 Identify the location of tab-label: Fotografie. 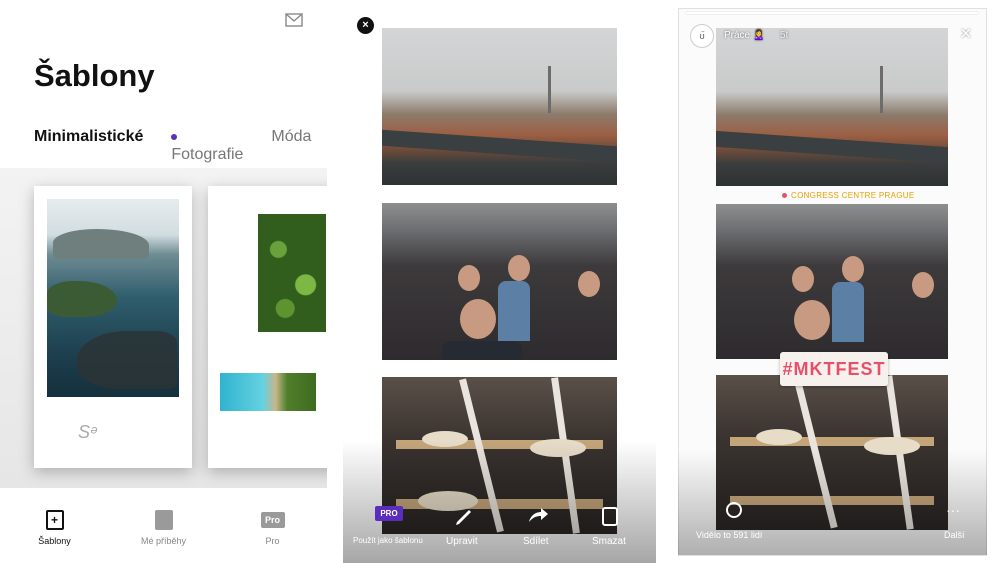
(207, 154).